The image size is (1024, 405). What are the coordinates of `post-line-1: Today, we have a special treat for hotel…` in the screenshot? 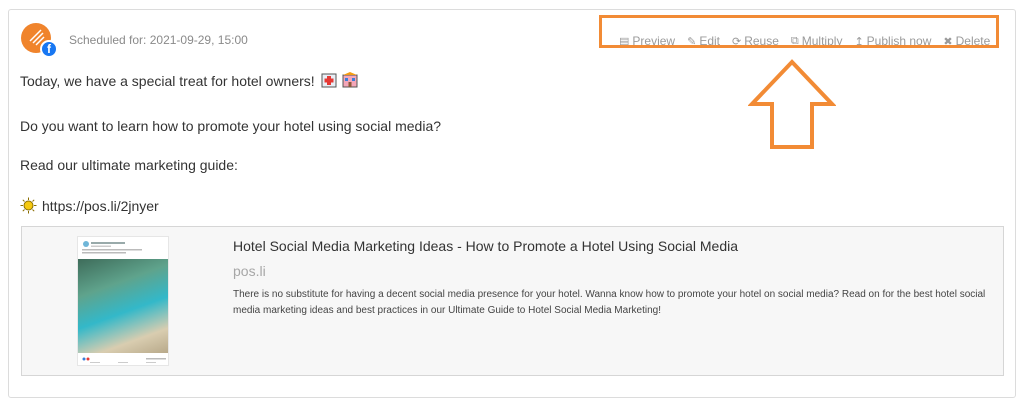 It's located at (370, 80).